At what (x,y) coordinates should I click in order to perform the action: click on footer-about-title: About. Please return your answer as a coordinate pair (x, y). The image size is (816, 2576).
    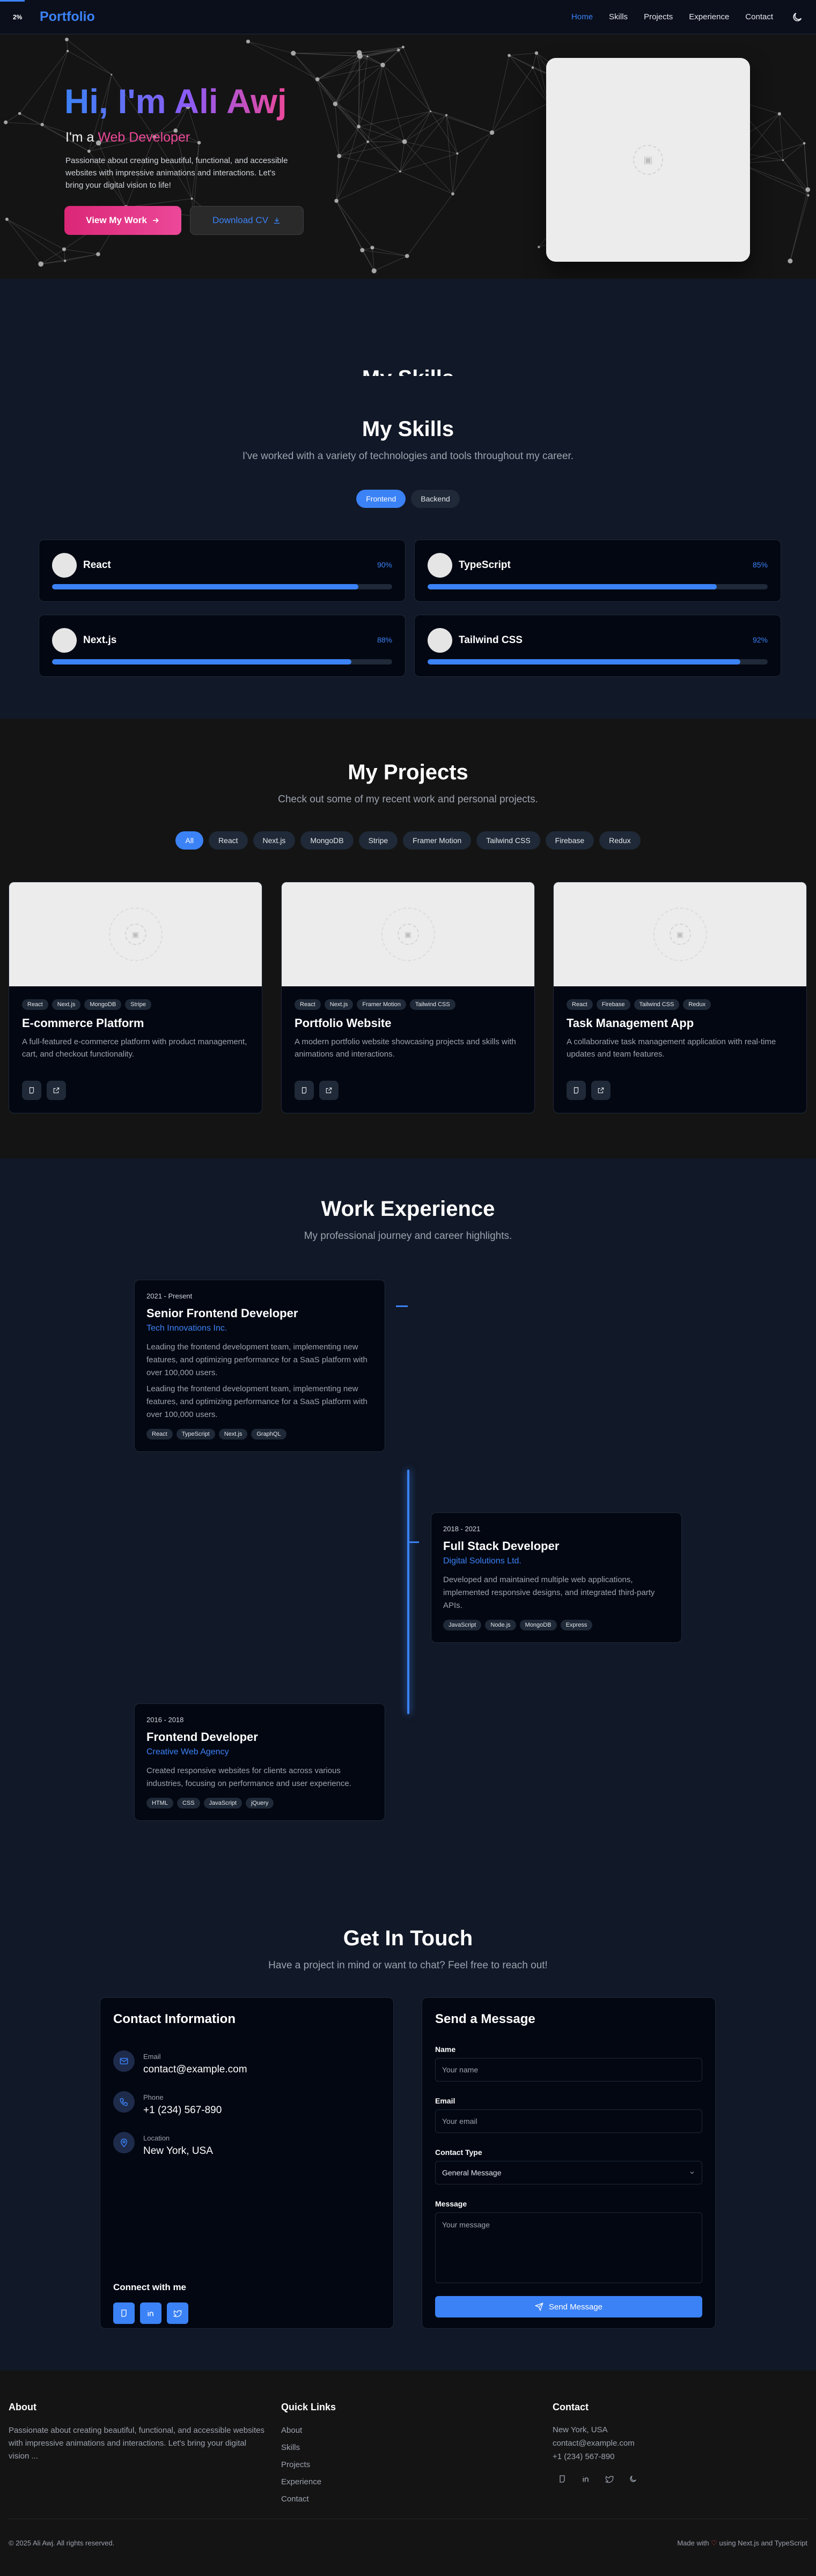
    Looking at the image, I should click on (22, 2407).